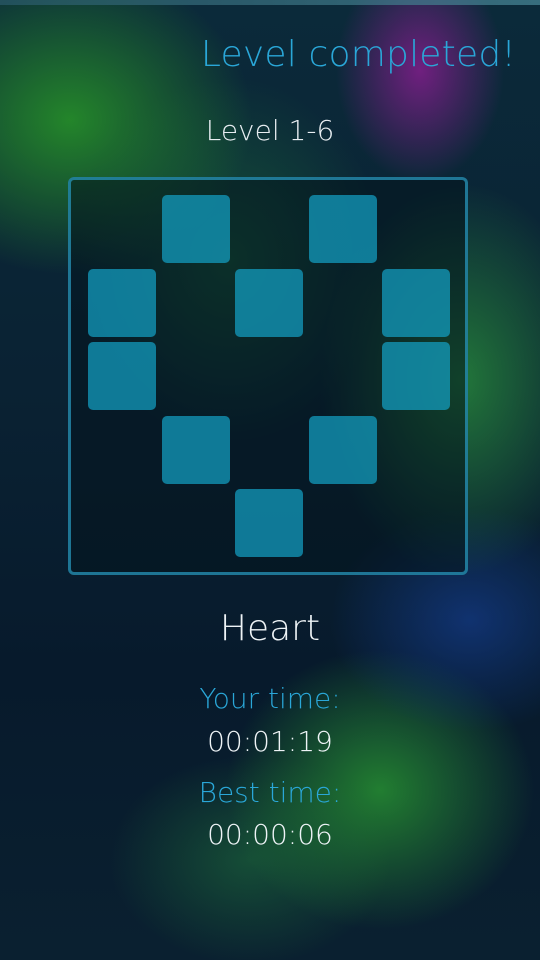  What do you see at coordinates (270, 834) in the screenshot?
I see `best-time-value: 00:00:06` at bounding box center [270, 834].